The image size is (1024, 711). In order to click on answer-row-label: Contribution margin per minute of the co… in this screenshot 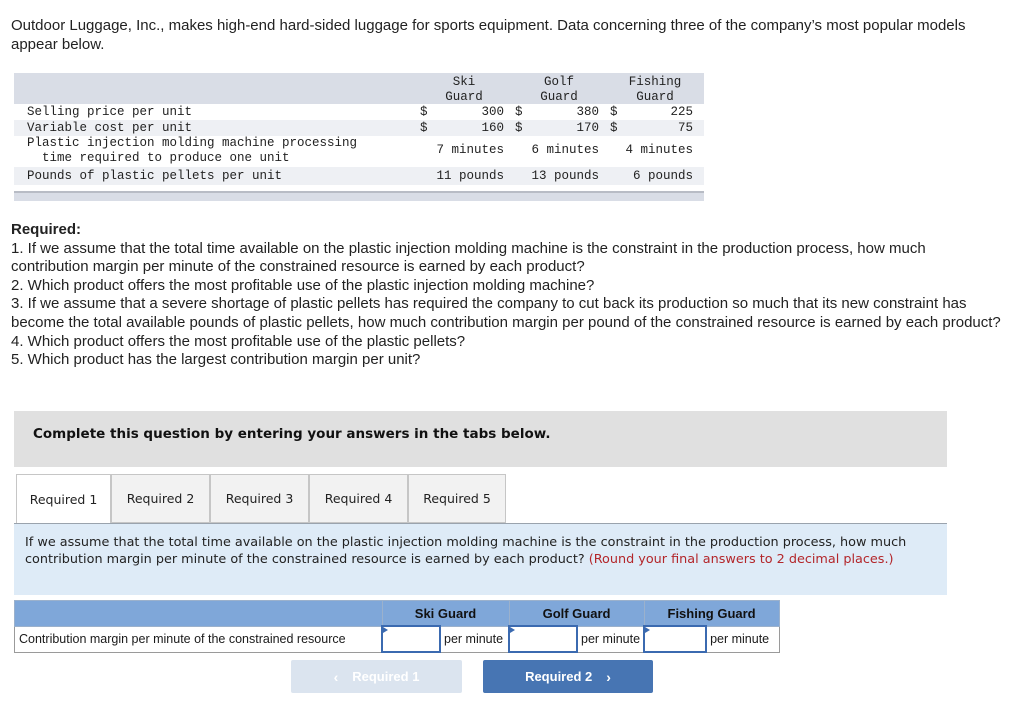, I will do `click(198, 639)`.